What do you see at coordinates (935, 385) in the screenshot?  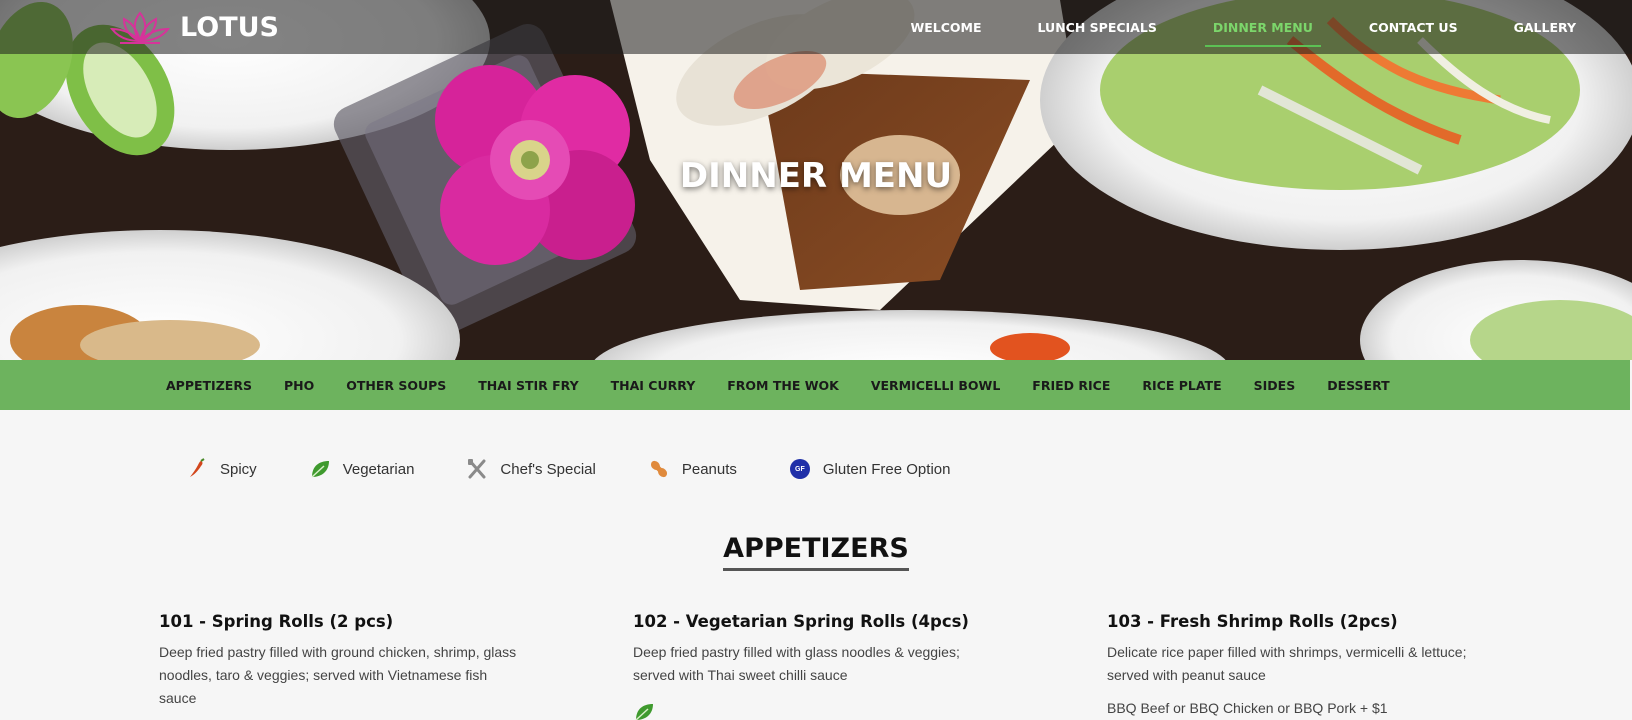 I see `category-vermicelli-bowl: VERMICELLI BOWL` at bounding box center [935, 385].